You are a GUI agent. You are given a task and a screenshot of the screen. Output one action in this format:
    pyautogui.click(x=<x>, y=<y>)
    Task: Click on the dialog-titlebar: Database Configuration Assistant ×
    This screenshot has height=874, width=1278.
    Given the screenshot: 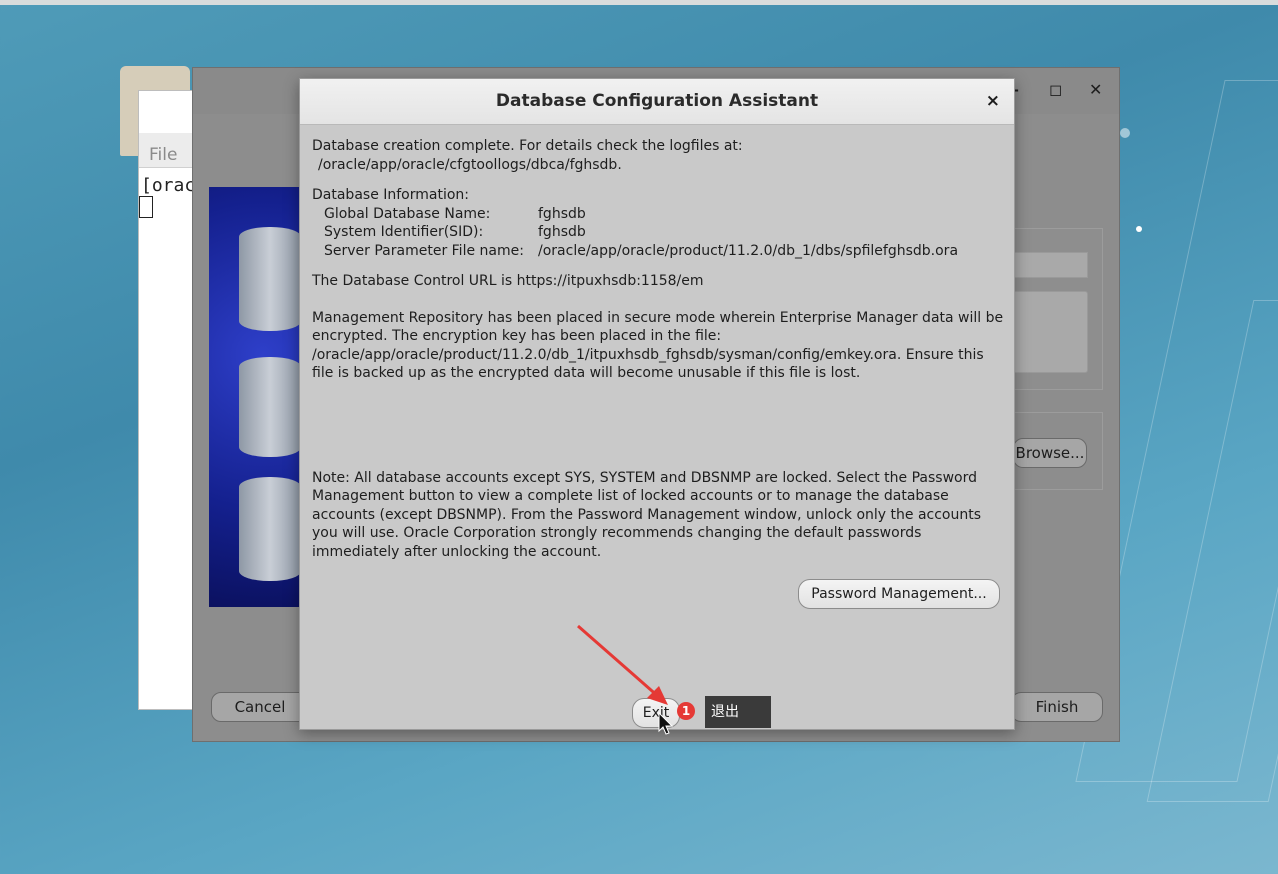 What is the action you would take?
    pyautogui.click(x=657, y=102)
    